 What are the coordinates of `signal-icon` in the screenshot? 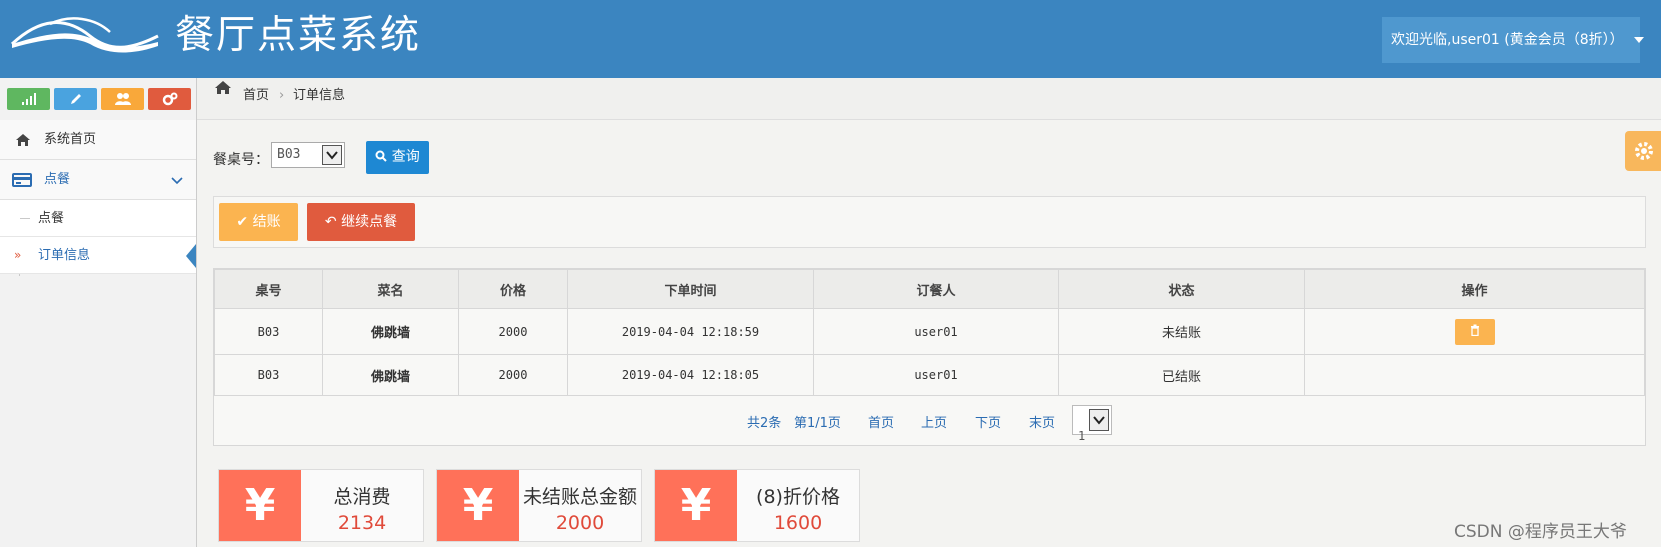 It's located at (28, 98).